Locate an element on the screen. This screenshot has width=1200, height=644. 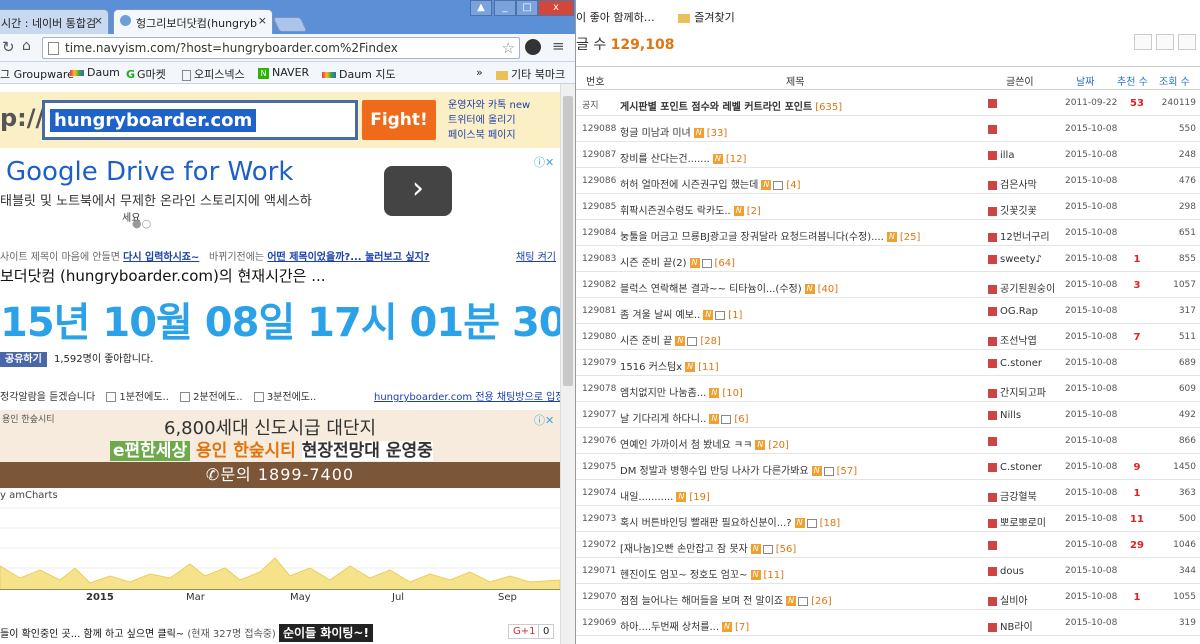
post-title: DM 정발과 병행수입 반딩 나사가 다른가봐요 N [57] is located at coordinates (790, 469).